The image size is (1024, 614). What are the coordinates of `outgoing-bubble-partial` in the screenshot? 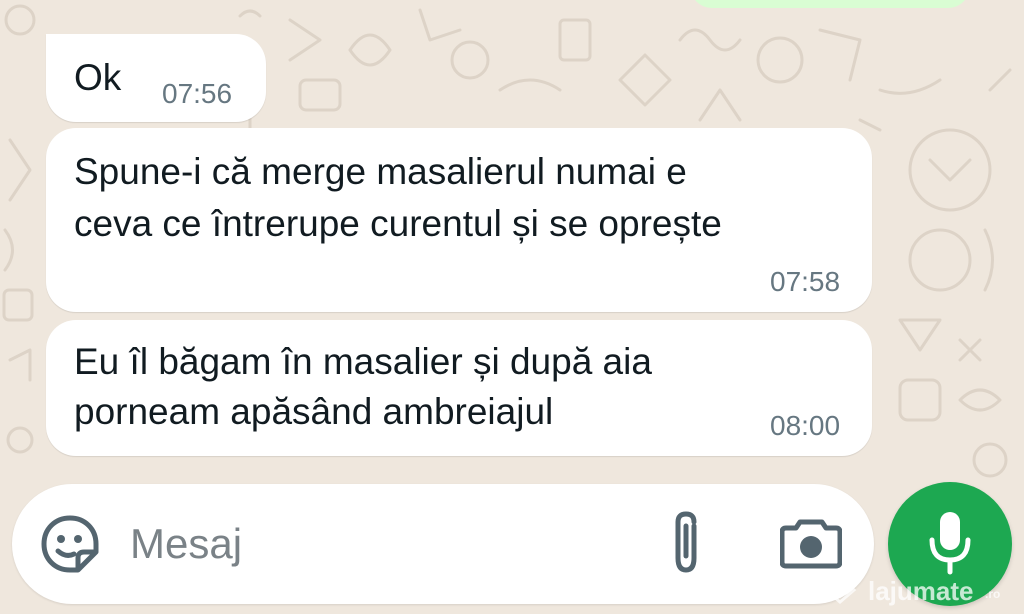 It's located at (830, 4).